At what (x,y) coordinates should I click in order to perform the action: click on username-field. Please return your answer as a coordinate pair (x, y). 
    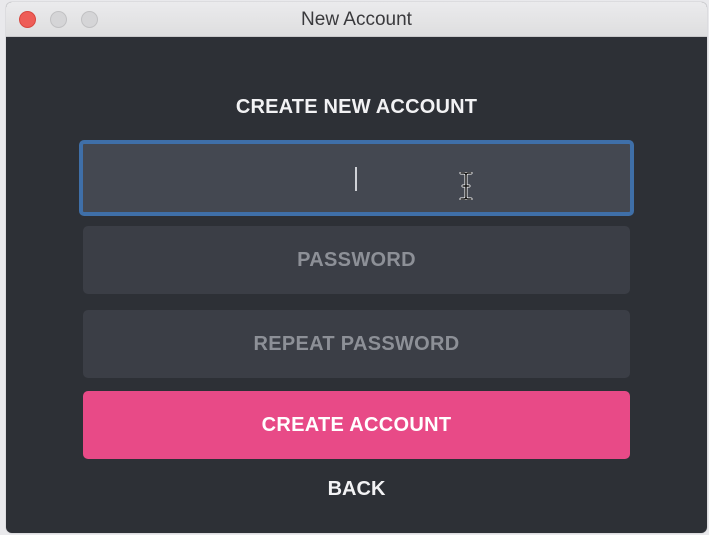
    Looking at the image, I should click on (356, 178).